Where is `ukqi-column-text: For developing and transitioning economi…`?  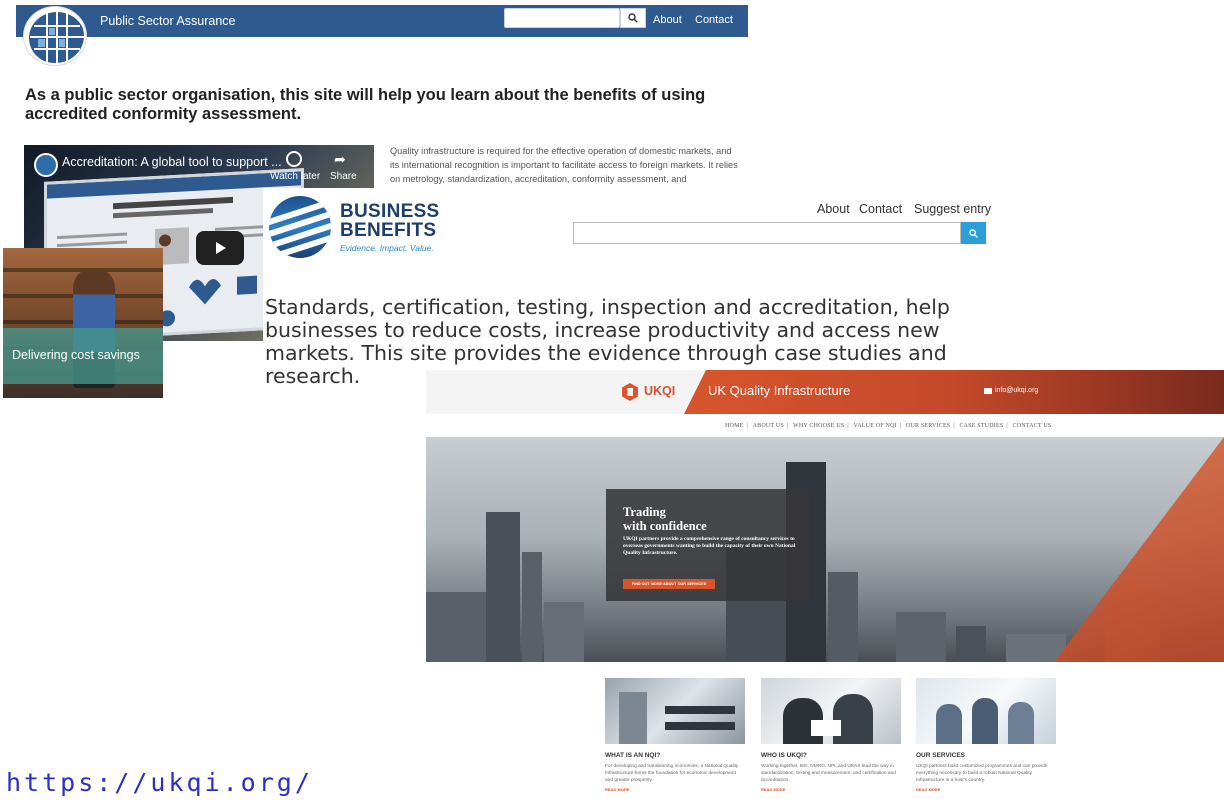 ukqi-column-text: For developing and transitioning economi… is located at coordinates (672, 773).